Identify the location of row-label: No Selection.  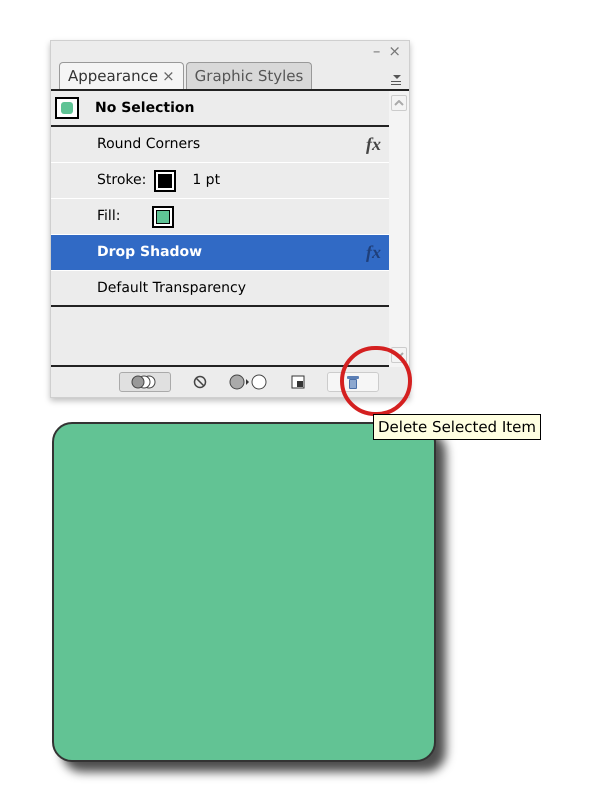
(144, 108).